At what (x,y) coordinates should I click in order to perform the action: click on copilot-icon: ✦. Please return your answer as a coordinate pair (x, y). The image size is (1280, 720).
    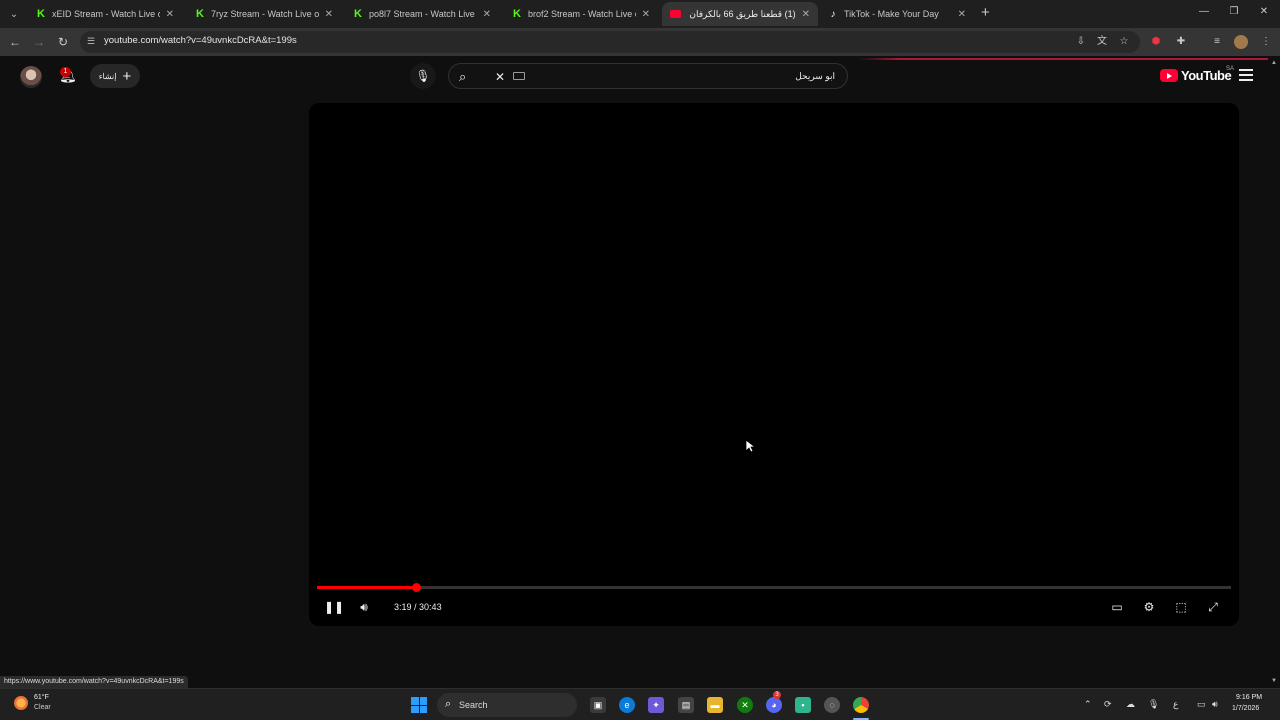
    Looking at the image, I should click on (656, 705).